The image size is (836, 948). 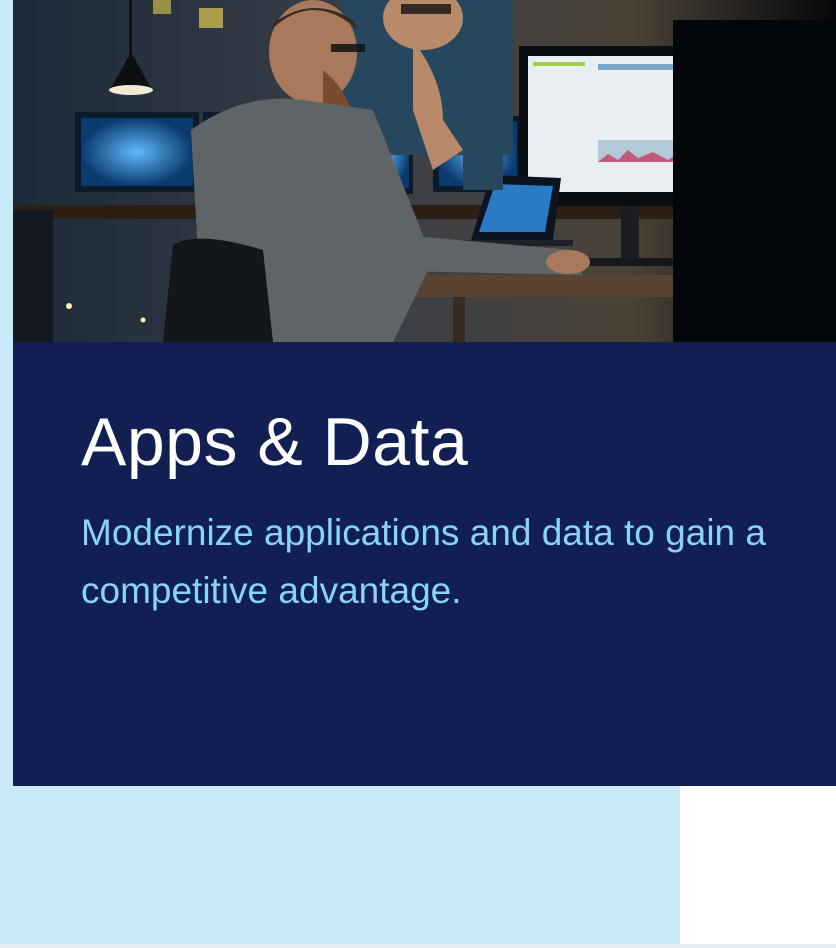 I want to click on card-title: Apps & Data, so click(x=275, y=442).